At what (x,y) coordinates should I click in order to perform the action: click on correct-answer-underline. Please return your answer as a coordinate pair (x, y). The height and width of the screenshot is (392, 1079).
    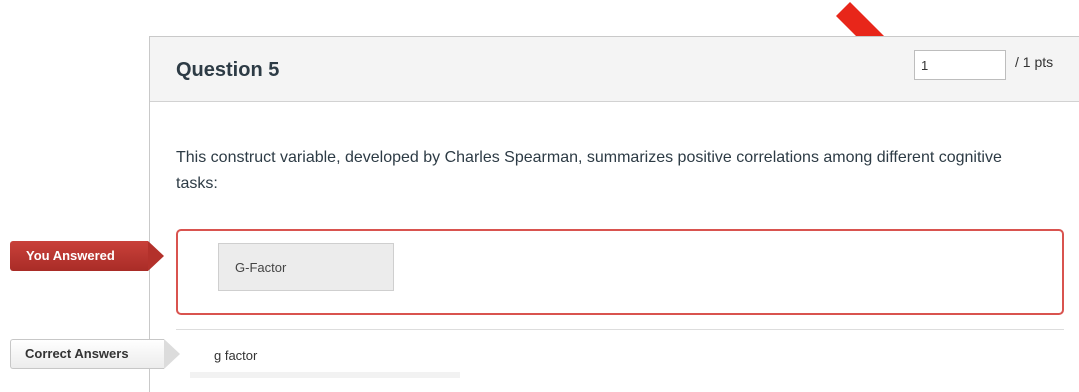
    Looking at the image, I should click on (325, 375).